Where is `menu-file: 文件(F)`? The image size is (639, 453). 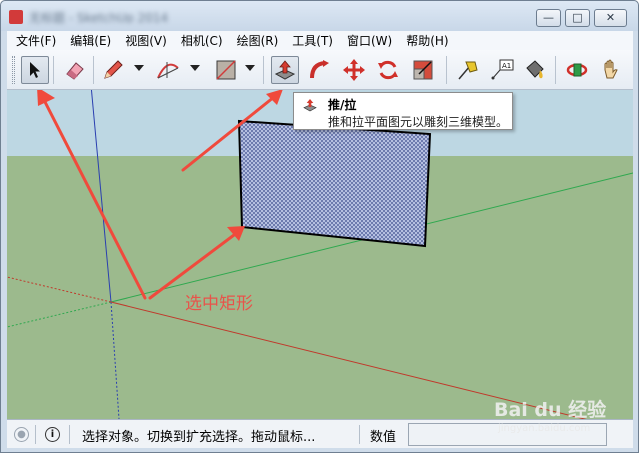 menu-file: 文件(F) is located at coordinates (36, 40).